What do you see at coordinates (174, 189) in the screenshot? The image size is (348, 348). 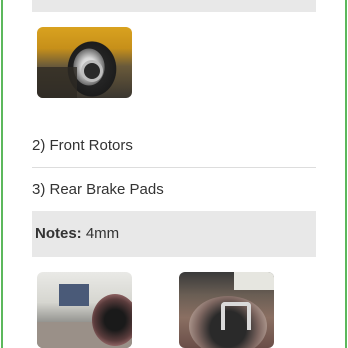 I see `rear-brake-pads-item: 3) Rear Brake Pads` at bounding box center [174, 189].